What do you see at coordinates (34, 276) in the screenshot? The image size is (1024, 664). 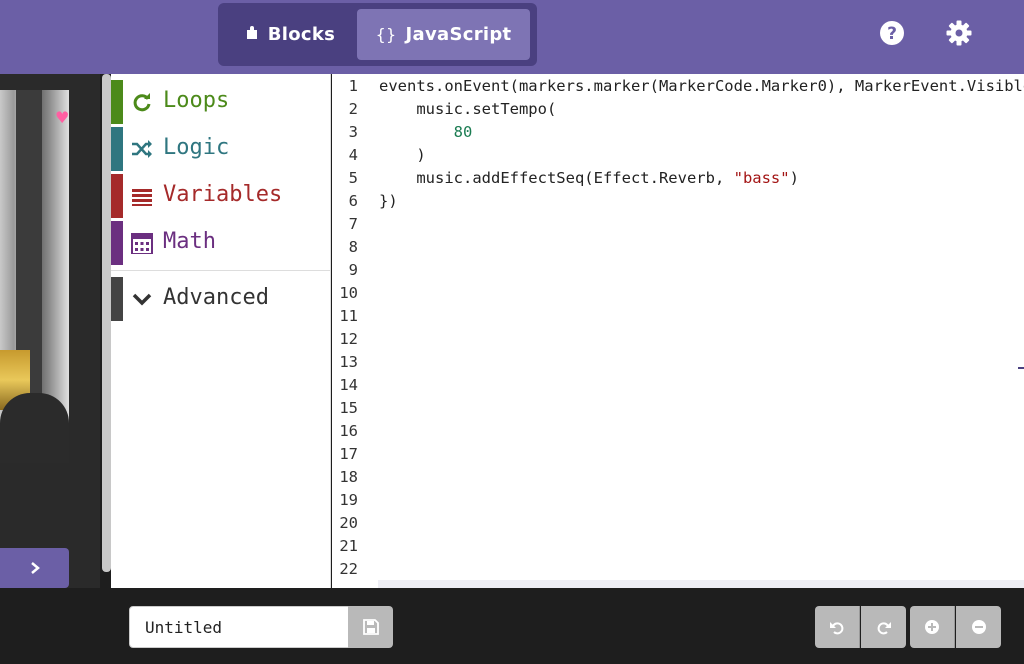 I see `camera-view: ♥` at bounding box center [34, 276].